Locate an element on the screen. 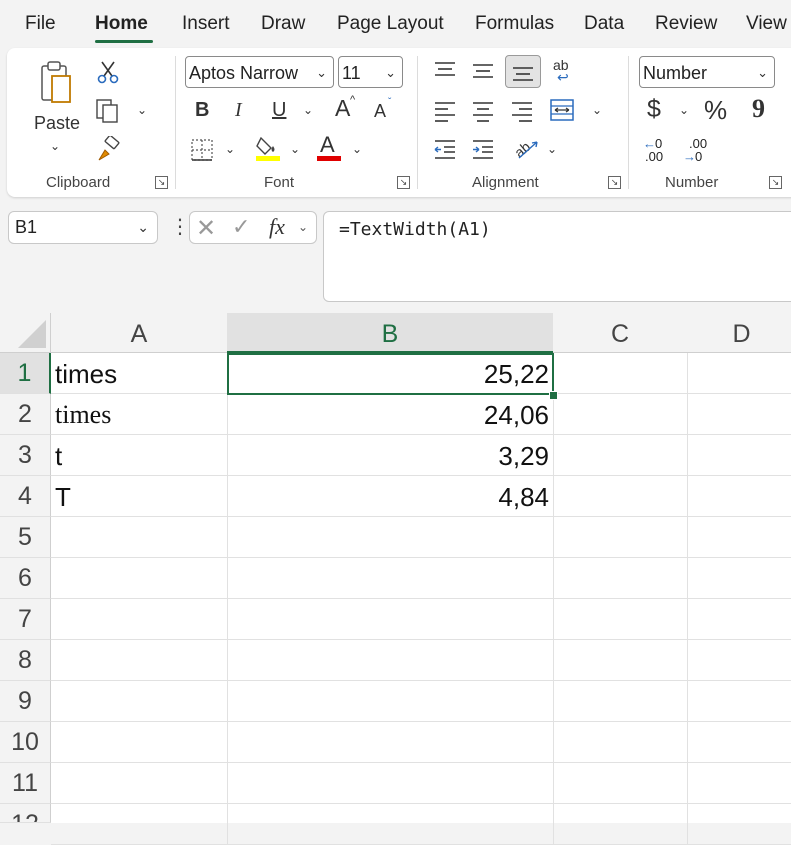  fill-handle is located at coordinates (553, 395).